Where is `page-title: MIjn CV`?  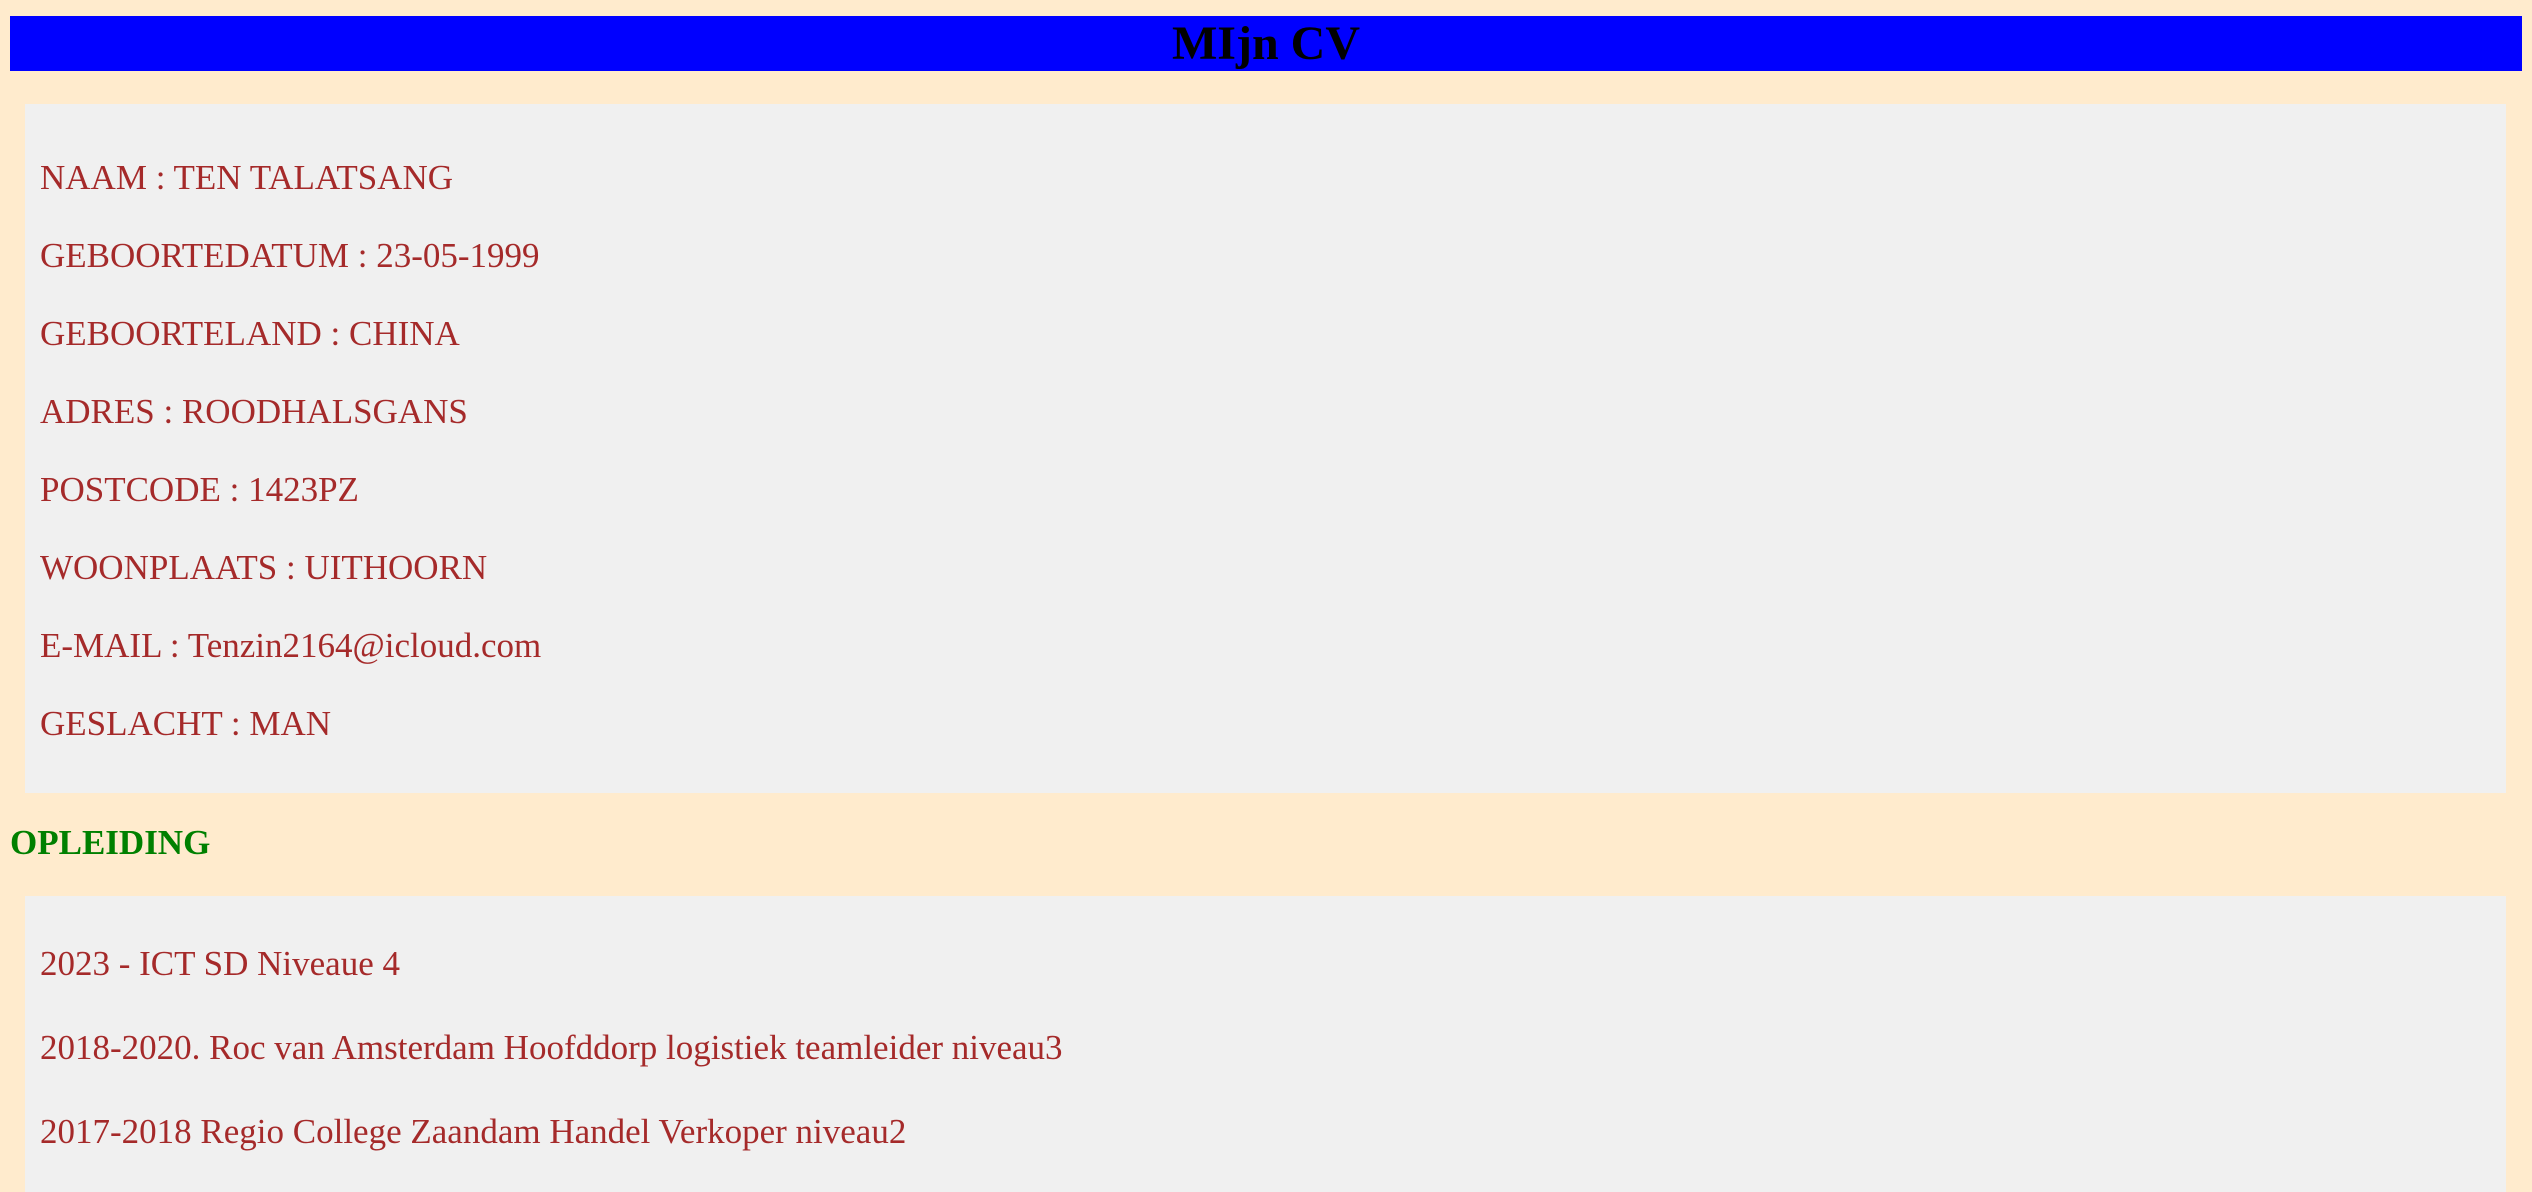
page-title: MIjn CV is located at coordinates (1266, 43).